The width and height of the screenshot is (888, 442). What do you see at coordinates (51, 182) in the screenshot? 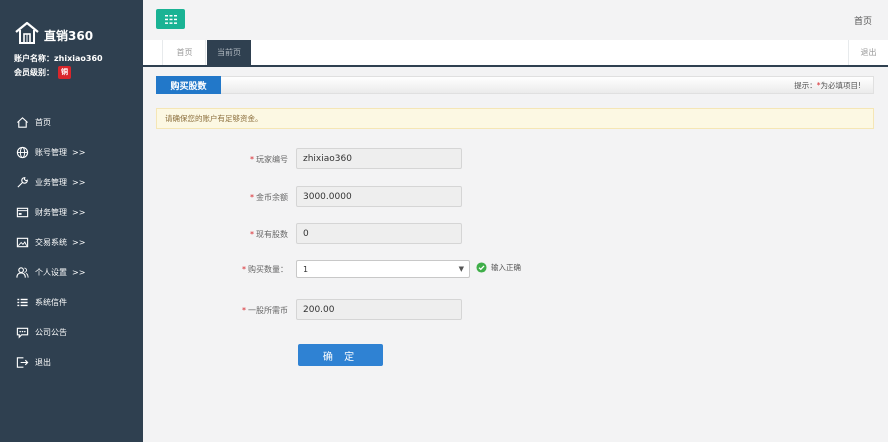
I see `sidebar-item-label: 业务管理` at bounding box center [51, 182].